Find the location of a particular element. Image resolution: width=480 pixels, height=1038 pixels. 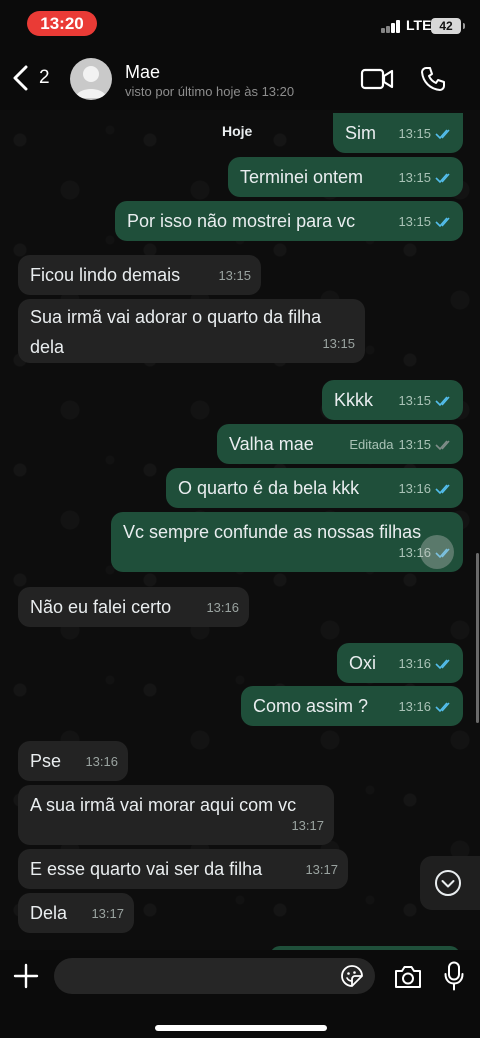

composer-bar is located at coordinates (240, 994).